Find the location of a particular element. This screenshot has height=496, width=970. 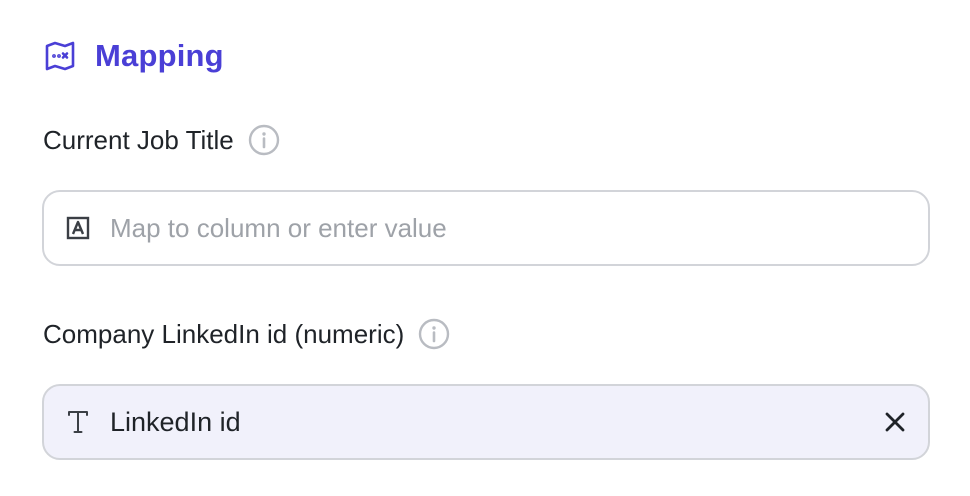

company-linkedin-id-value: LinkedIn id is located at coordinates (486, 422).